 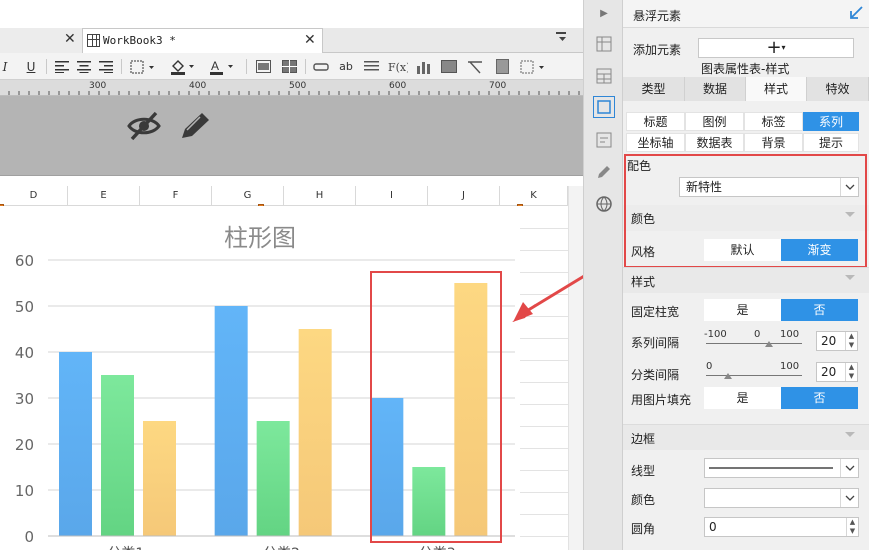 What do you see at coordinates (498, 86) in the screenshot?
I see `ruler-label: 700` at bounding box center [498, 86].